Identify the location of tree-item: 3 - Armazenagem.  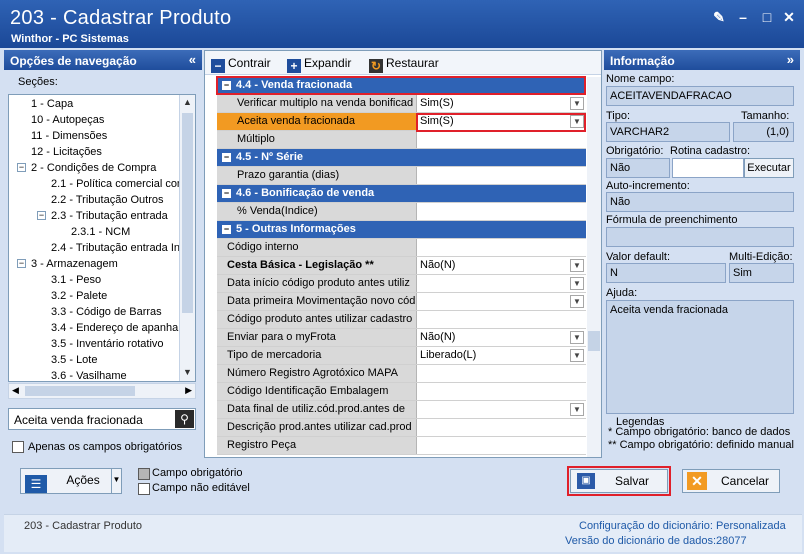
(74, 264).